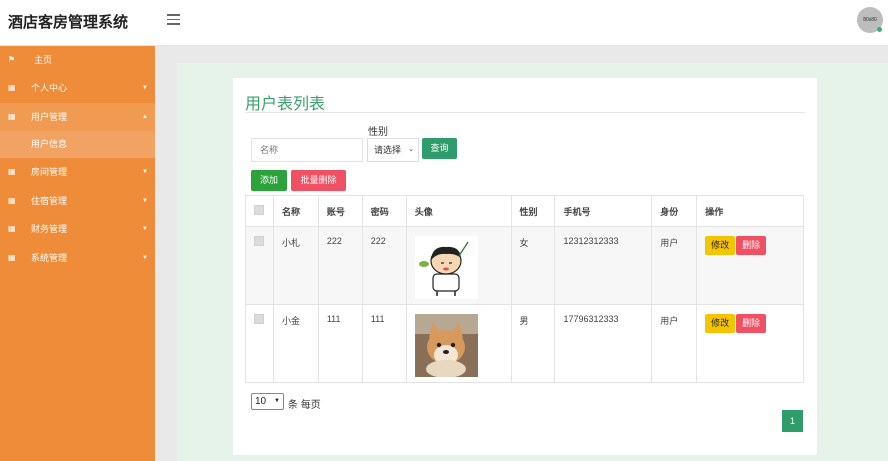  Describe the element at coordinates (384, 265) in the screenshot. I see `password-cell: 222` at that location.